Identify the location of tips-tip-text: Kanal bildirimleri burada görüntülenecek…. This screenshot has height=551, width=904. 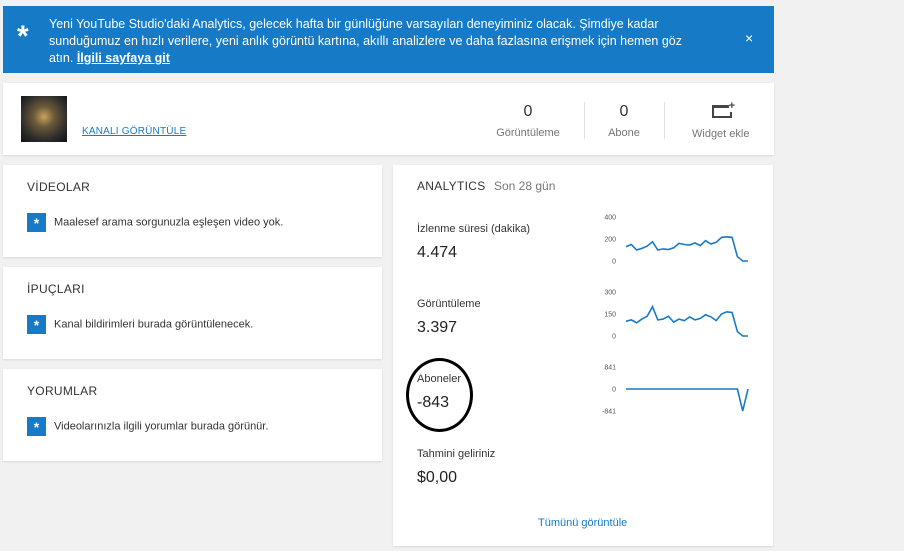
(154, 324).